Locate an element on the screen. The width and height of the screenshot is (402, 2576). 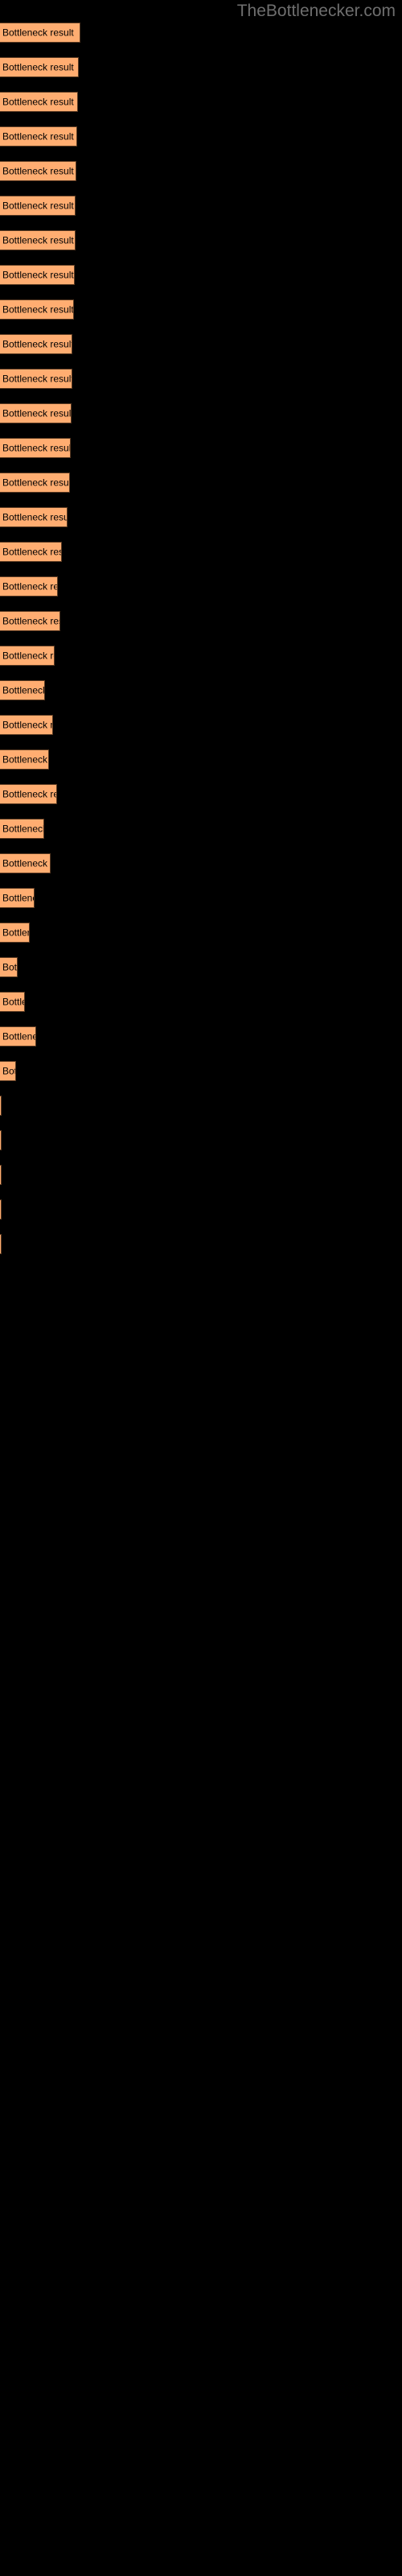
bar-3: Bottleneck result is located at coordinates (39, 102).